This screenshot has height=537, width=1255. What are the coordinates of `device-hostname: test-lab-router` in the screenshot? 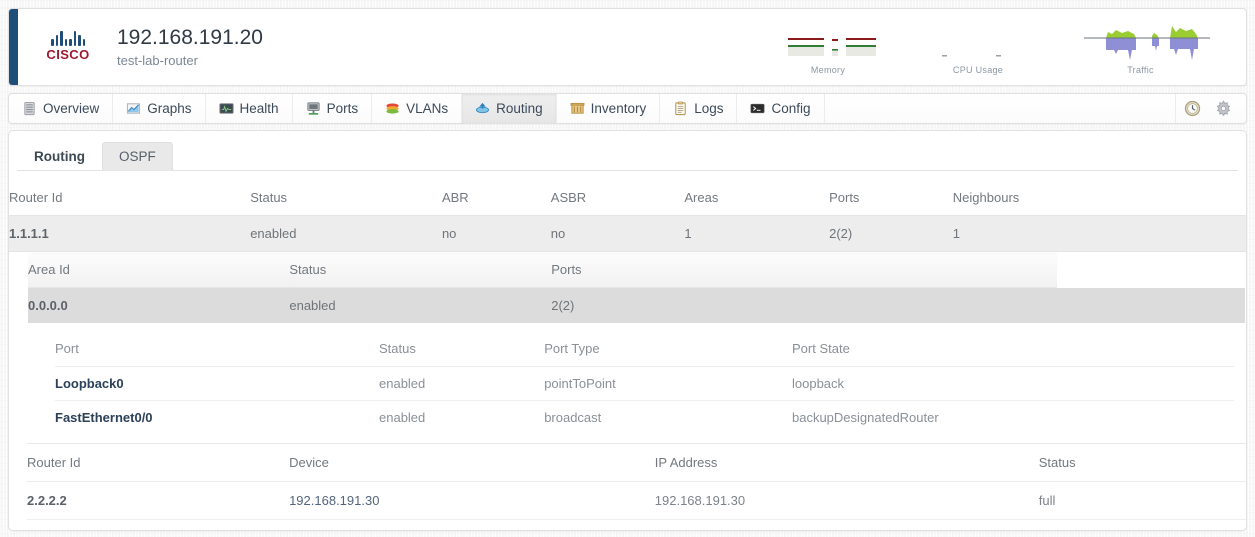 It's located at (157, 61).